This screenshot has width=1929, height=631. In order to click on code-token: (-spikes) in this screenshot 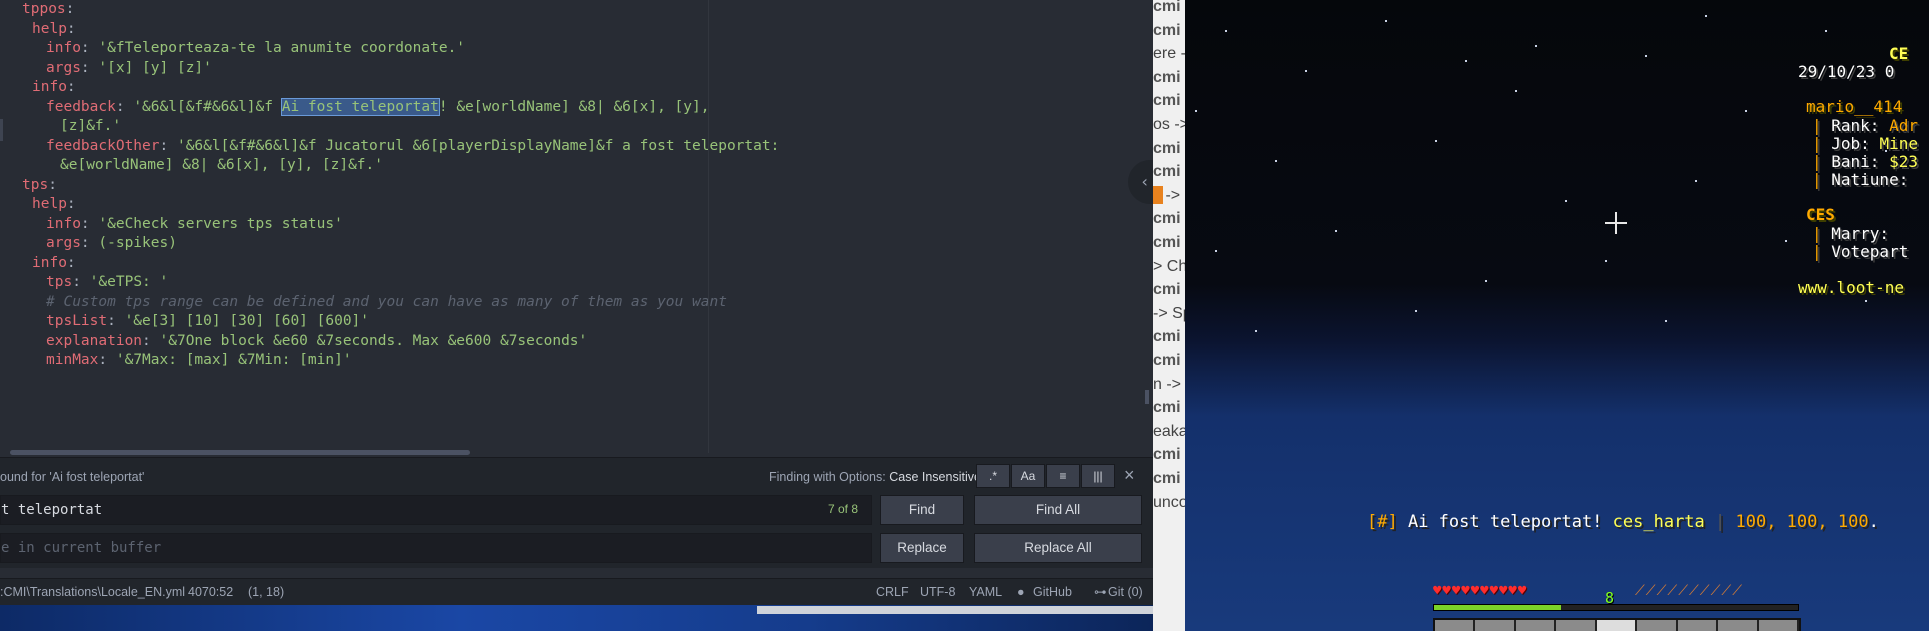, I will do `click(137, 243)`.